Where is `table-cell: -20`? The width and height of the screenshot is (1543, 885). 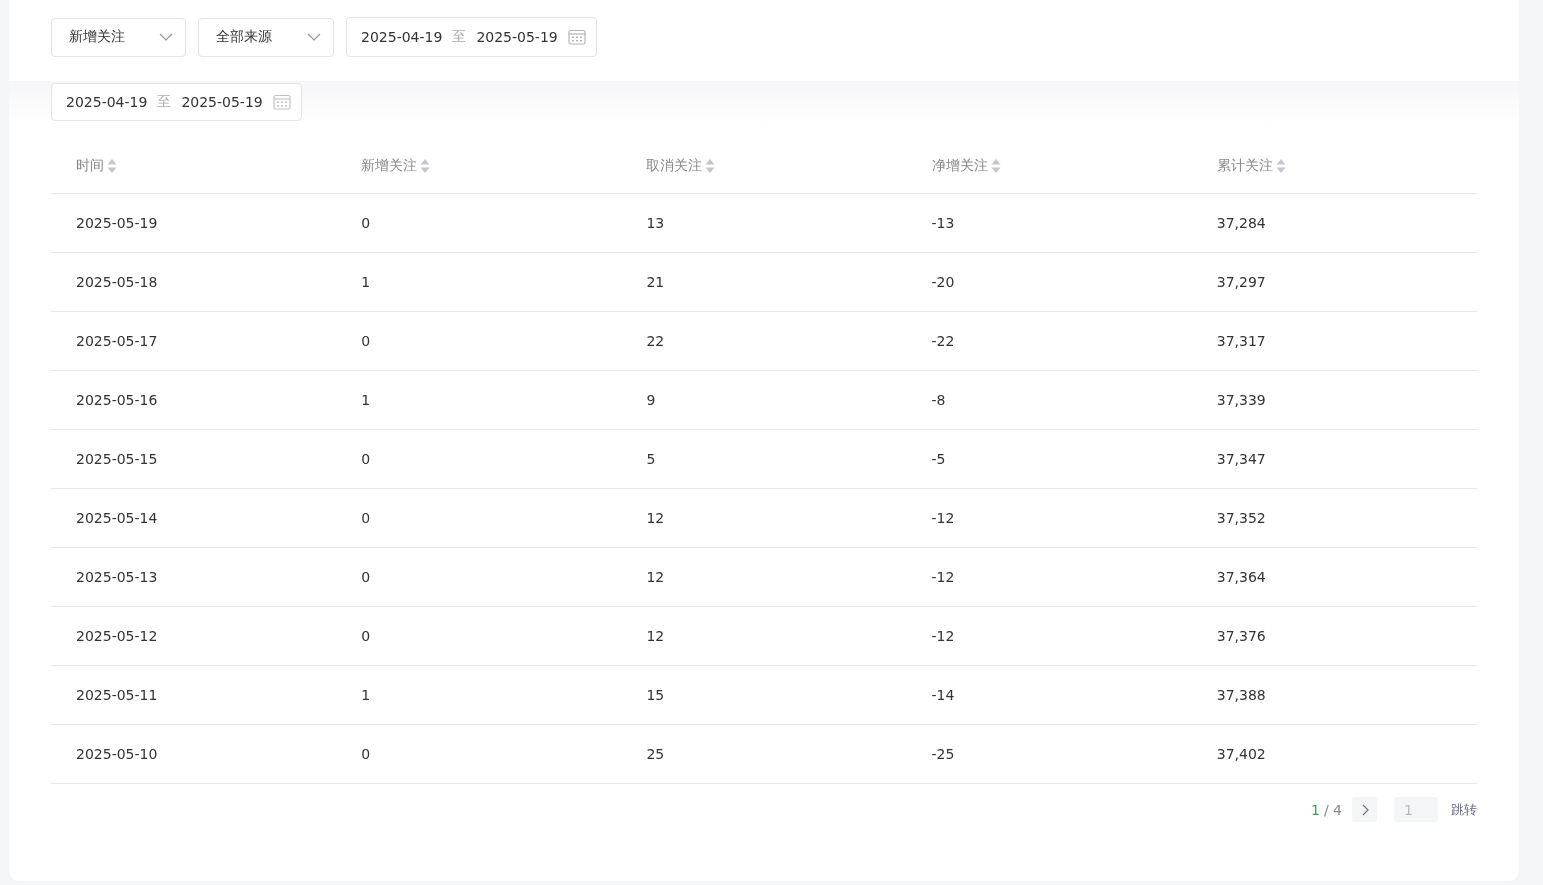
table-cell: -20 is located at coordinates (943, 282).